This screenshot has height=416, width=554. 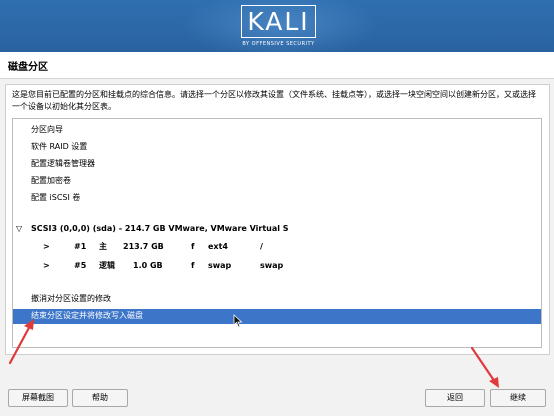 I want to click on screenshot-button: 屏幕截图, so click(x=38, y=398).